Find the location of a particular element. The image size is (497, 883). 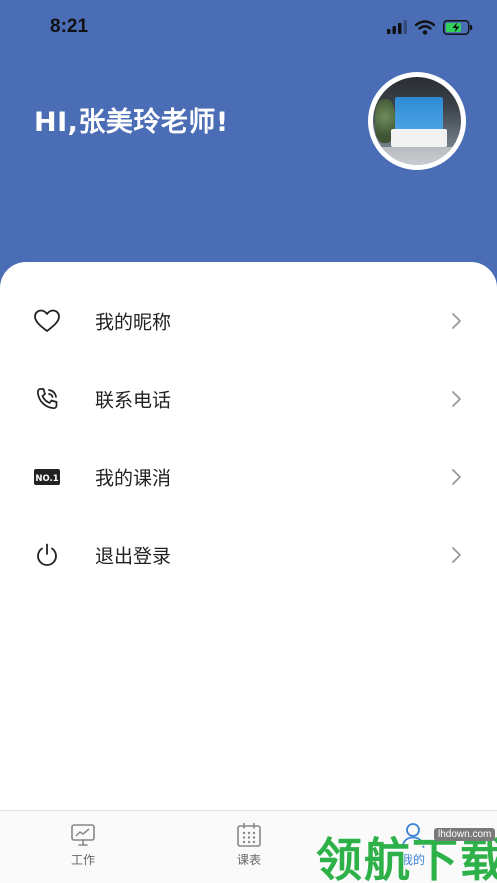

no1-icon: NO.1 is located at coordinates (47, 477).